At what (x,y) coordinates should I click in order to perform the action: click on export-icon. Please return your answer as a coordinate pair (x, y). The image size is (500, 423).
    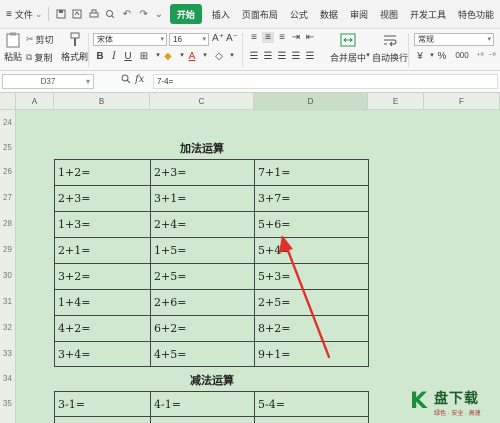
    Looking at the image, I should click on (77, 14).